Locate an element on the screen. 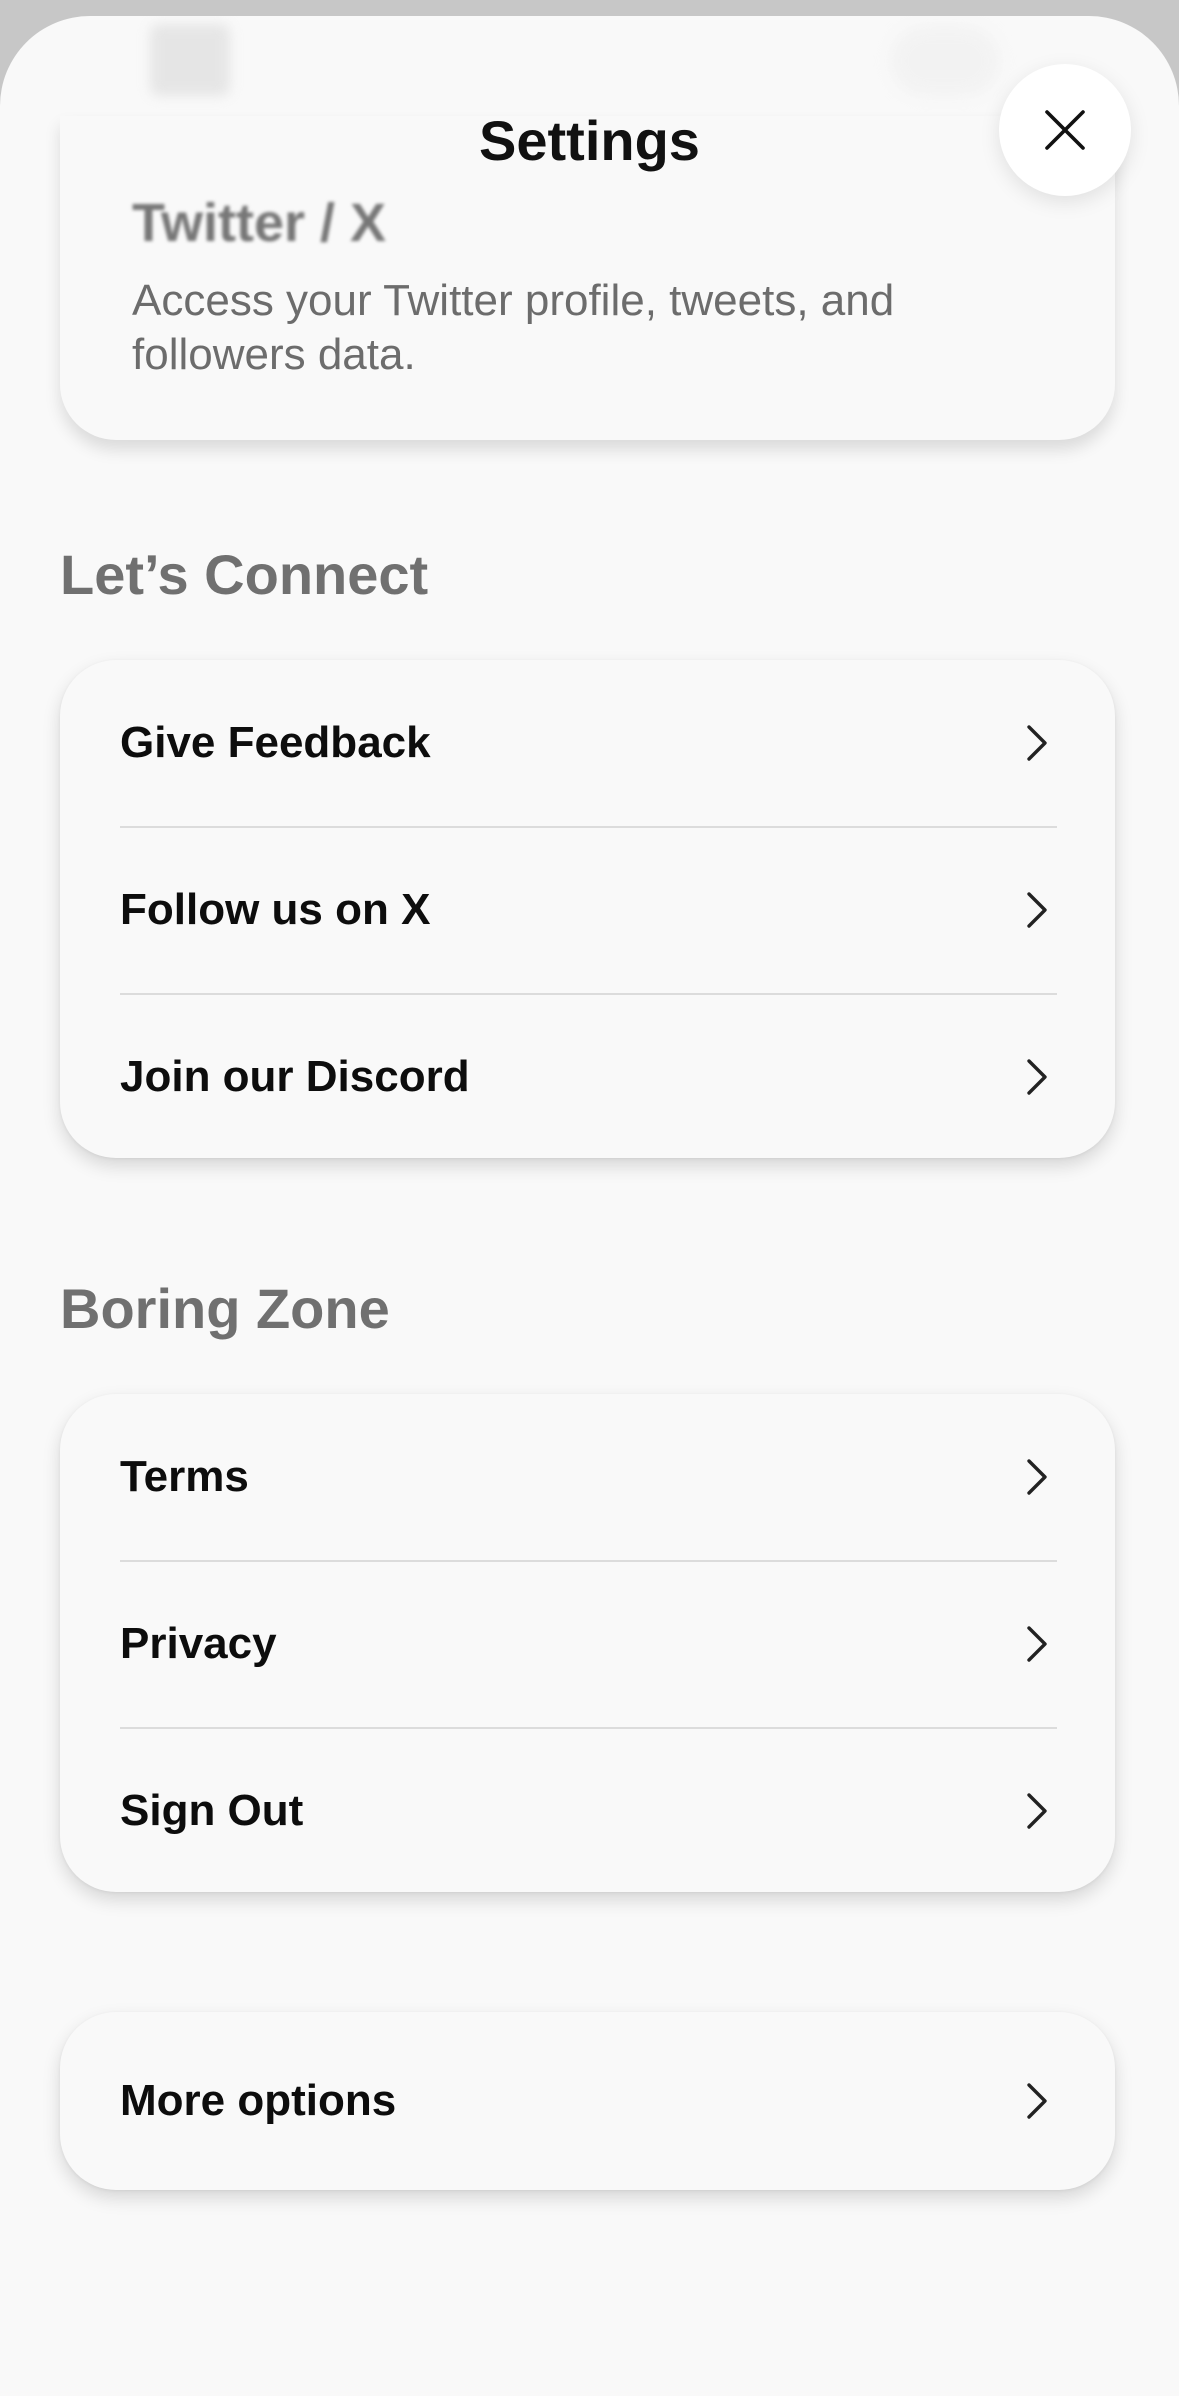 The width and height of the screenshot is (1179, 2396). give-feedback-item: Give Feedback is located at coordinates (588, 743).